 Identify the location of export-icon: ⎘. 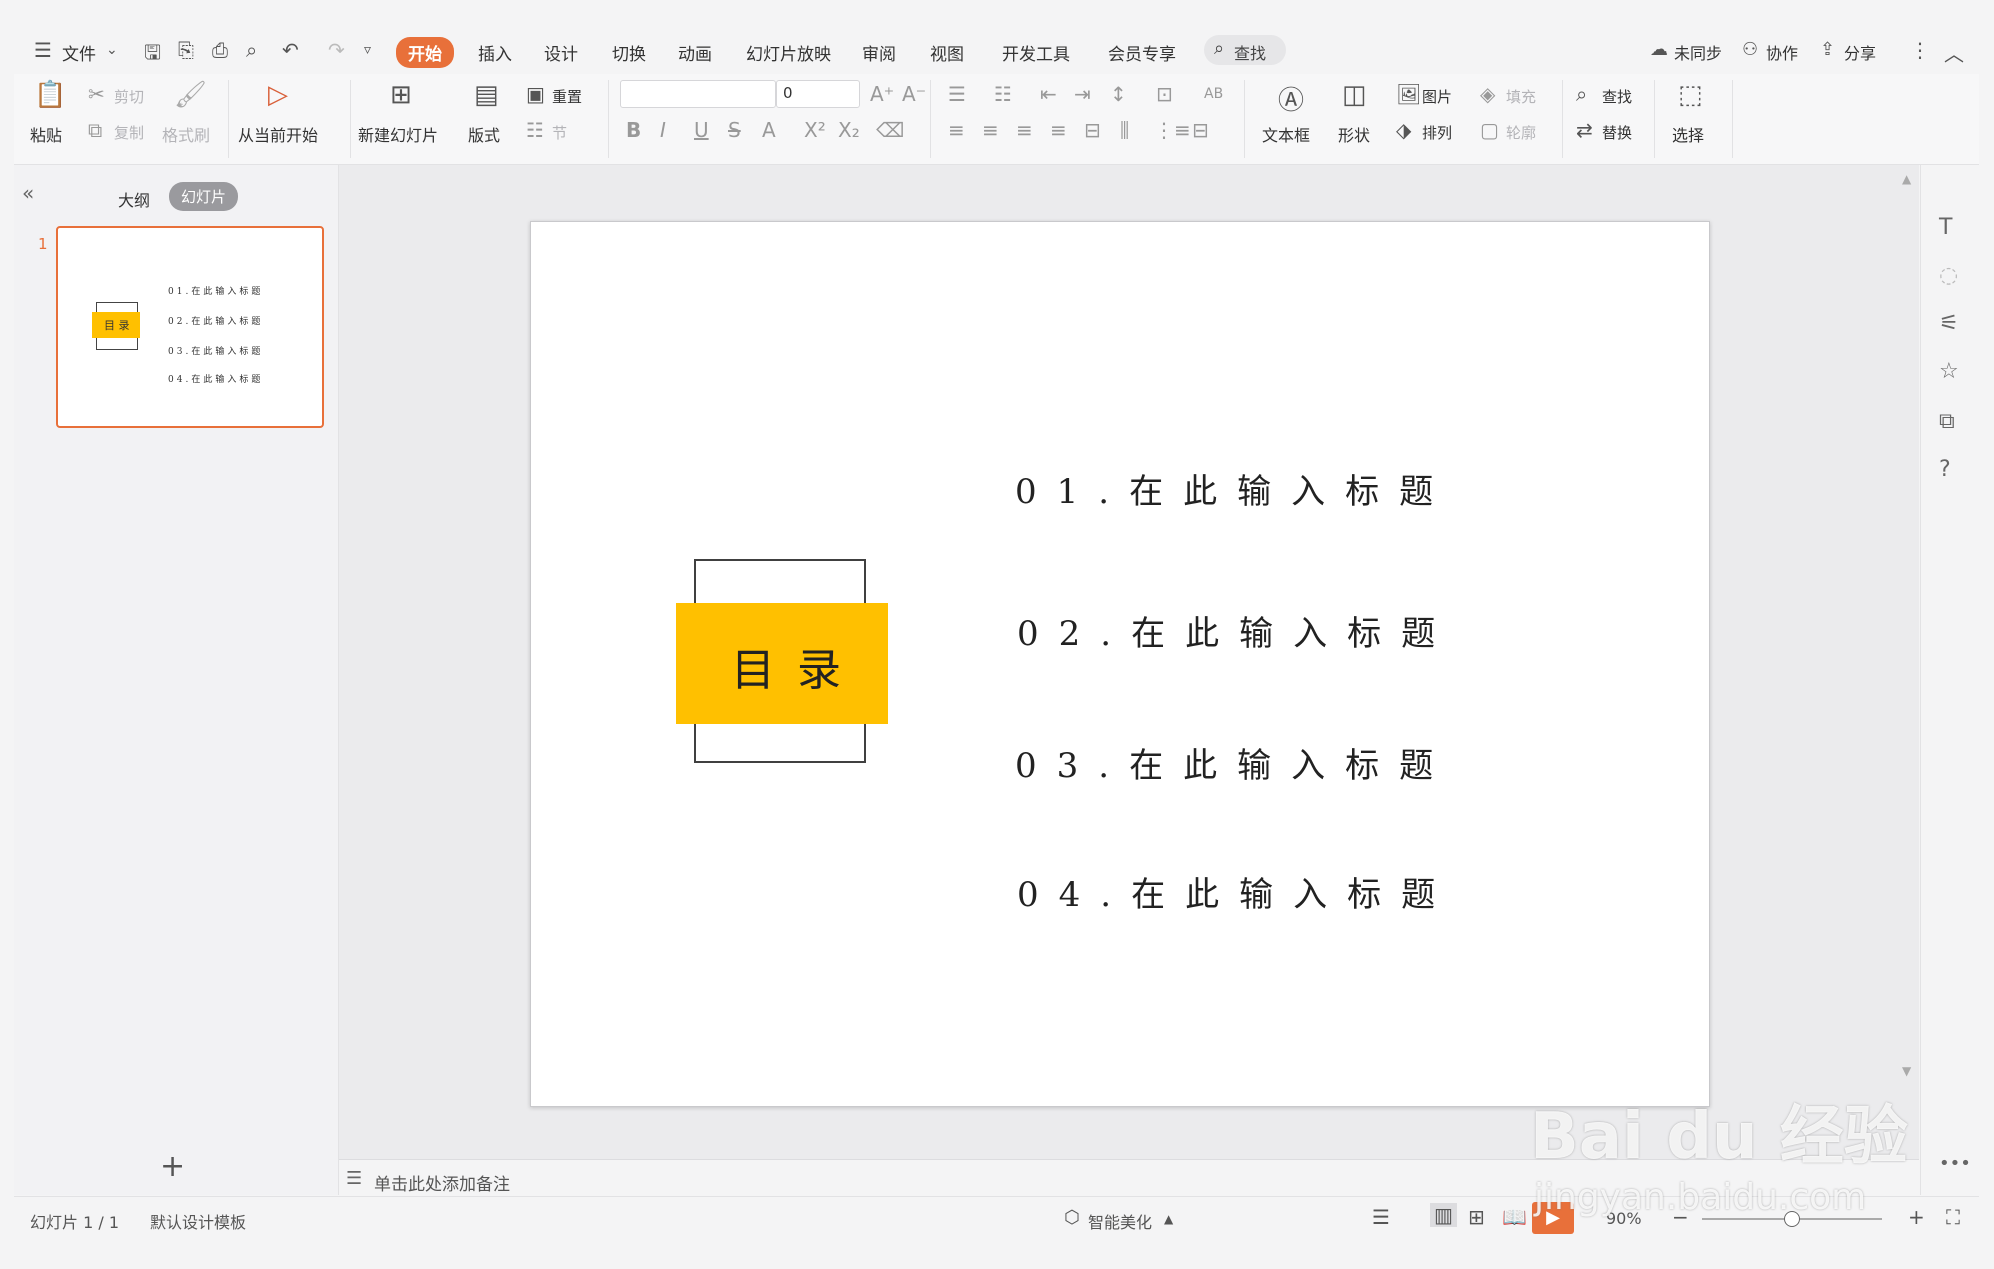
(186, 50).